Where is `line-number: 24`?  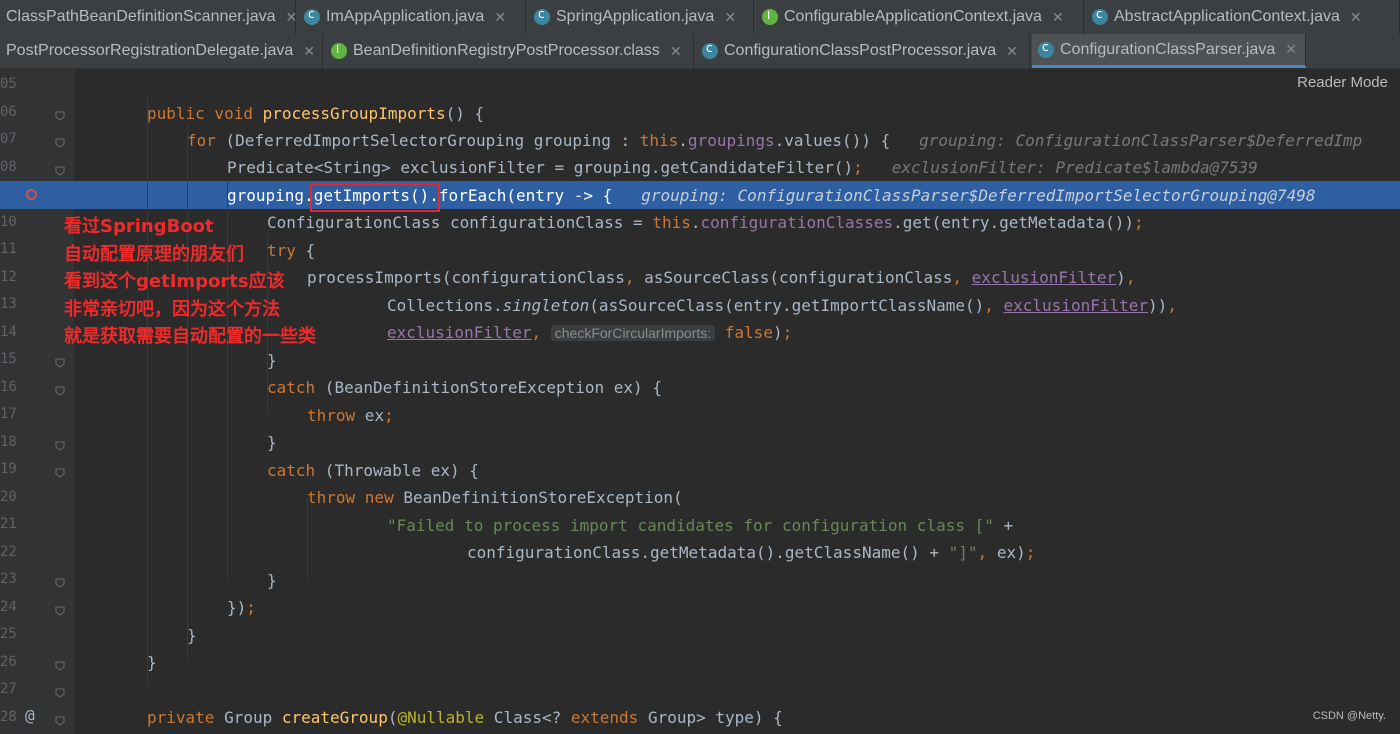
line-number: 24 is located at coordinates (8, 606).